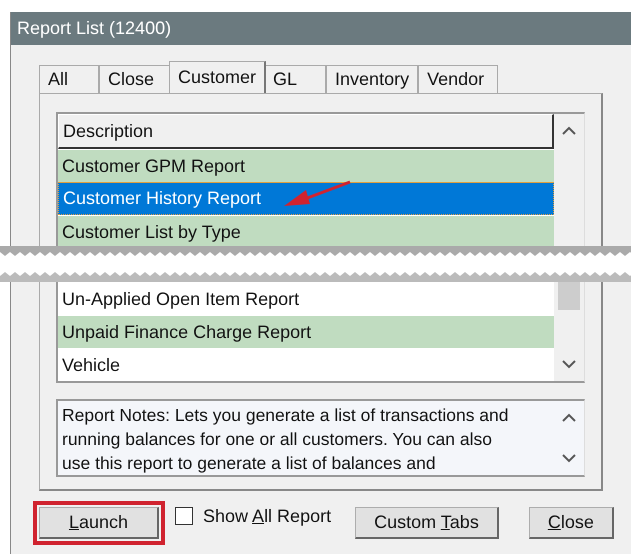  I want to click on tab: Close, so click(135, 79).